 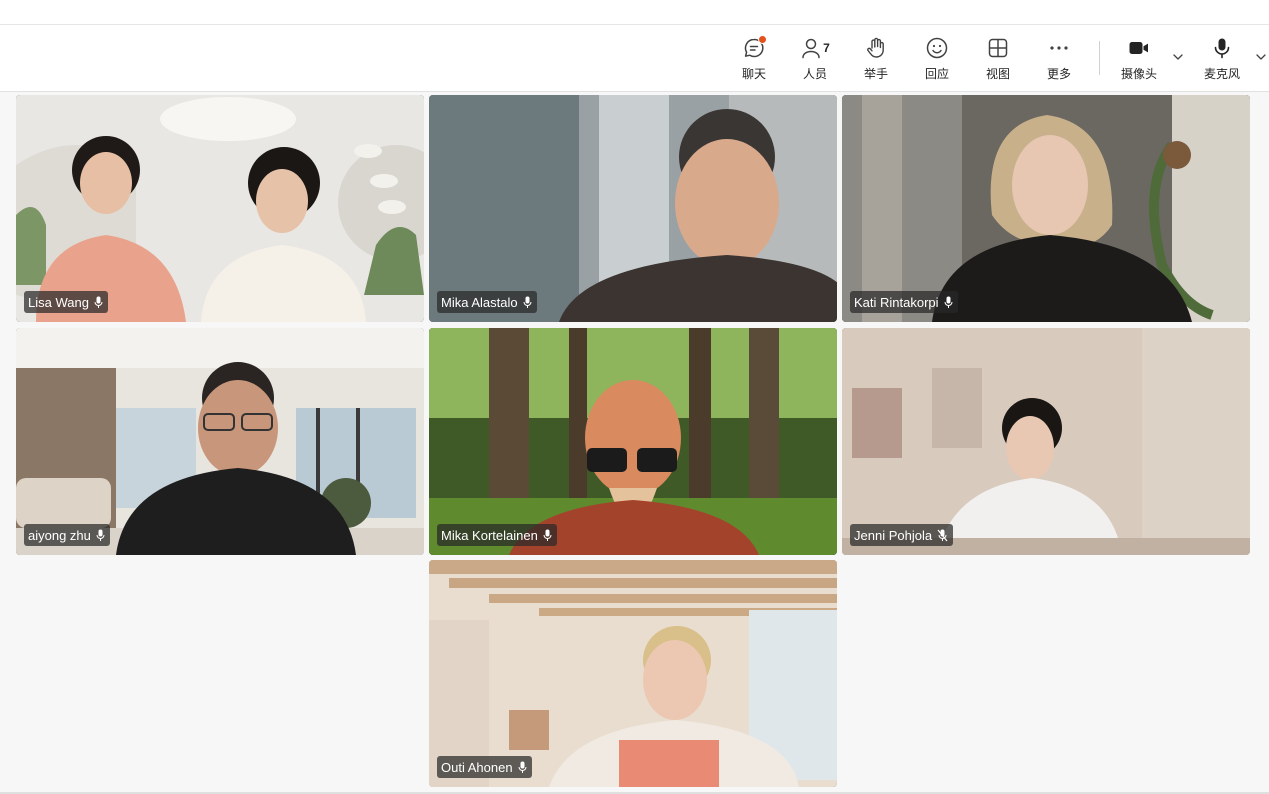 What do you see at coordinates (59, 535) in the screenshot?
I see `participant-name: aiyong zhu` at bounding box center [59, 535].